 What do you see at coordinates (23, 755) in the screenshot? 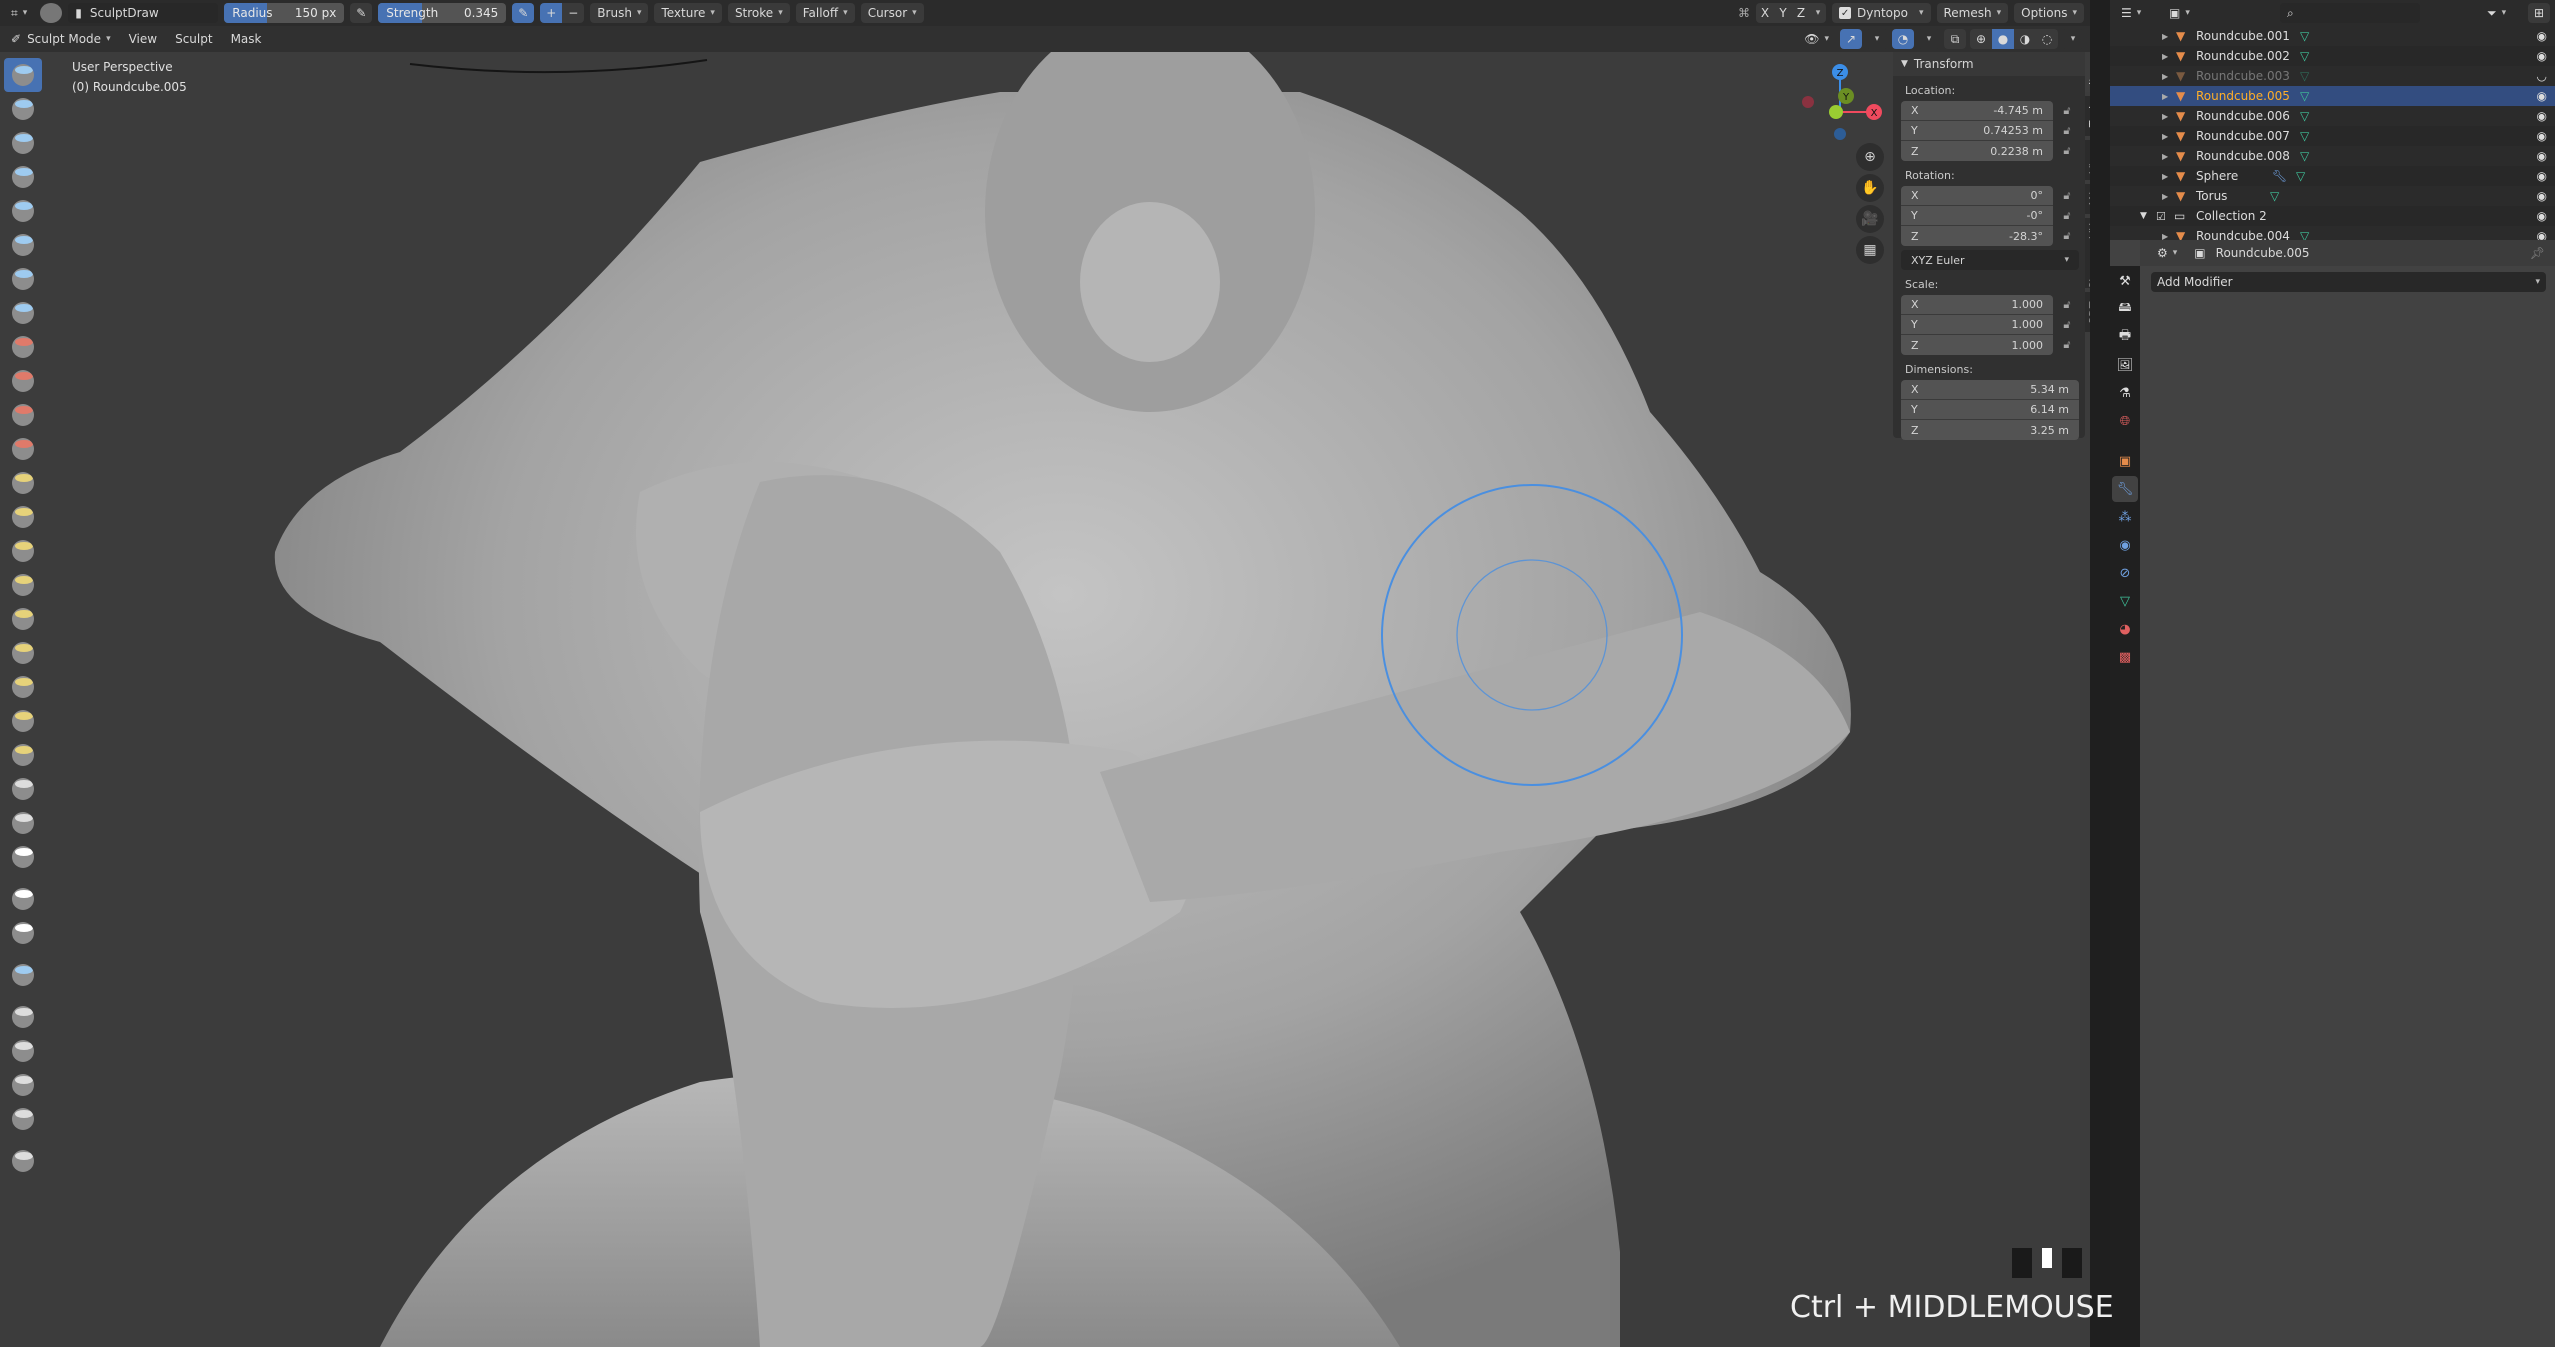
I see `tool-rotate` at bounding box center [23, 755].